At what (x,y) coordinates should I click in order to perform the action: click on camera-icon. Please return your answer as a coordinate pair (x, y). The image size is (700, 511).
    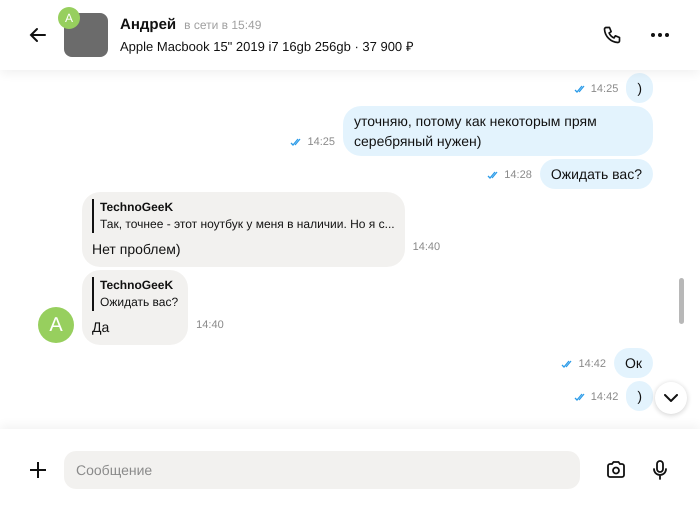
    Looking at the image, I should click on (616, 470).